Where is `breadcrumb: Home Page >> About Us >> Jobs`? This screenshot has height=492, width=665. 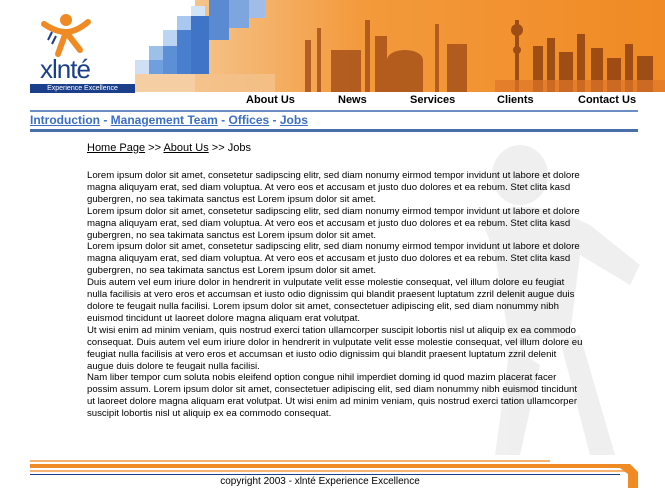 breadcrumb: Home Page >> About Us >> Jobs is located at coordinates (169, 148).